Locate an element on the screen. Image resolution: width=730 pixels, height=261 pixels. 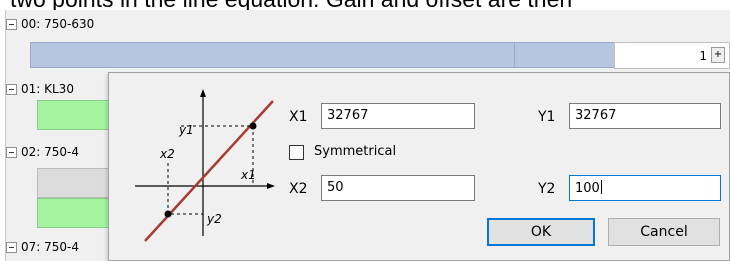
tree-group-label: 02: 750-4 is located at coordinates (50, 152).